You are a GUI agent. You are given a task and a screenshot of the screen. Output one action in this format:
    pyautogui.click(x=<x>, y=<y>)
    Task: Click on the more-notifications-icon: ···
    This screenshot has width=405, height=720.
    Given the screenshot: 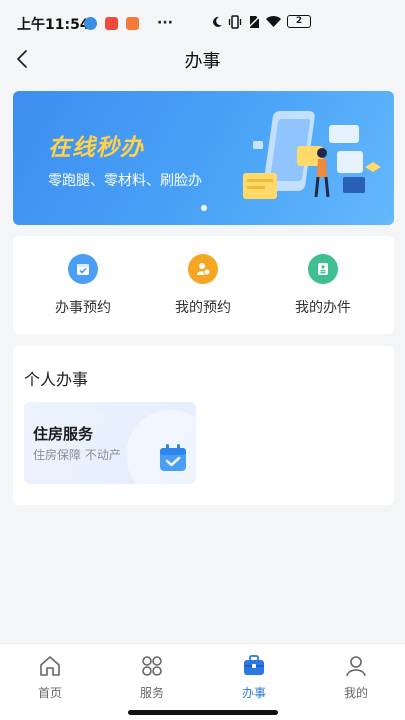 What is the action you would take?
    pyautogui.click(x=165, y=23)
    